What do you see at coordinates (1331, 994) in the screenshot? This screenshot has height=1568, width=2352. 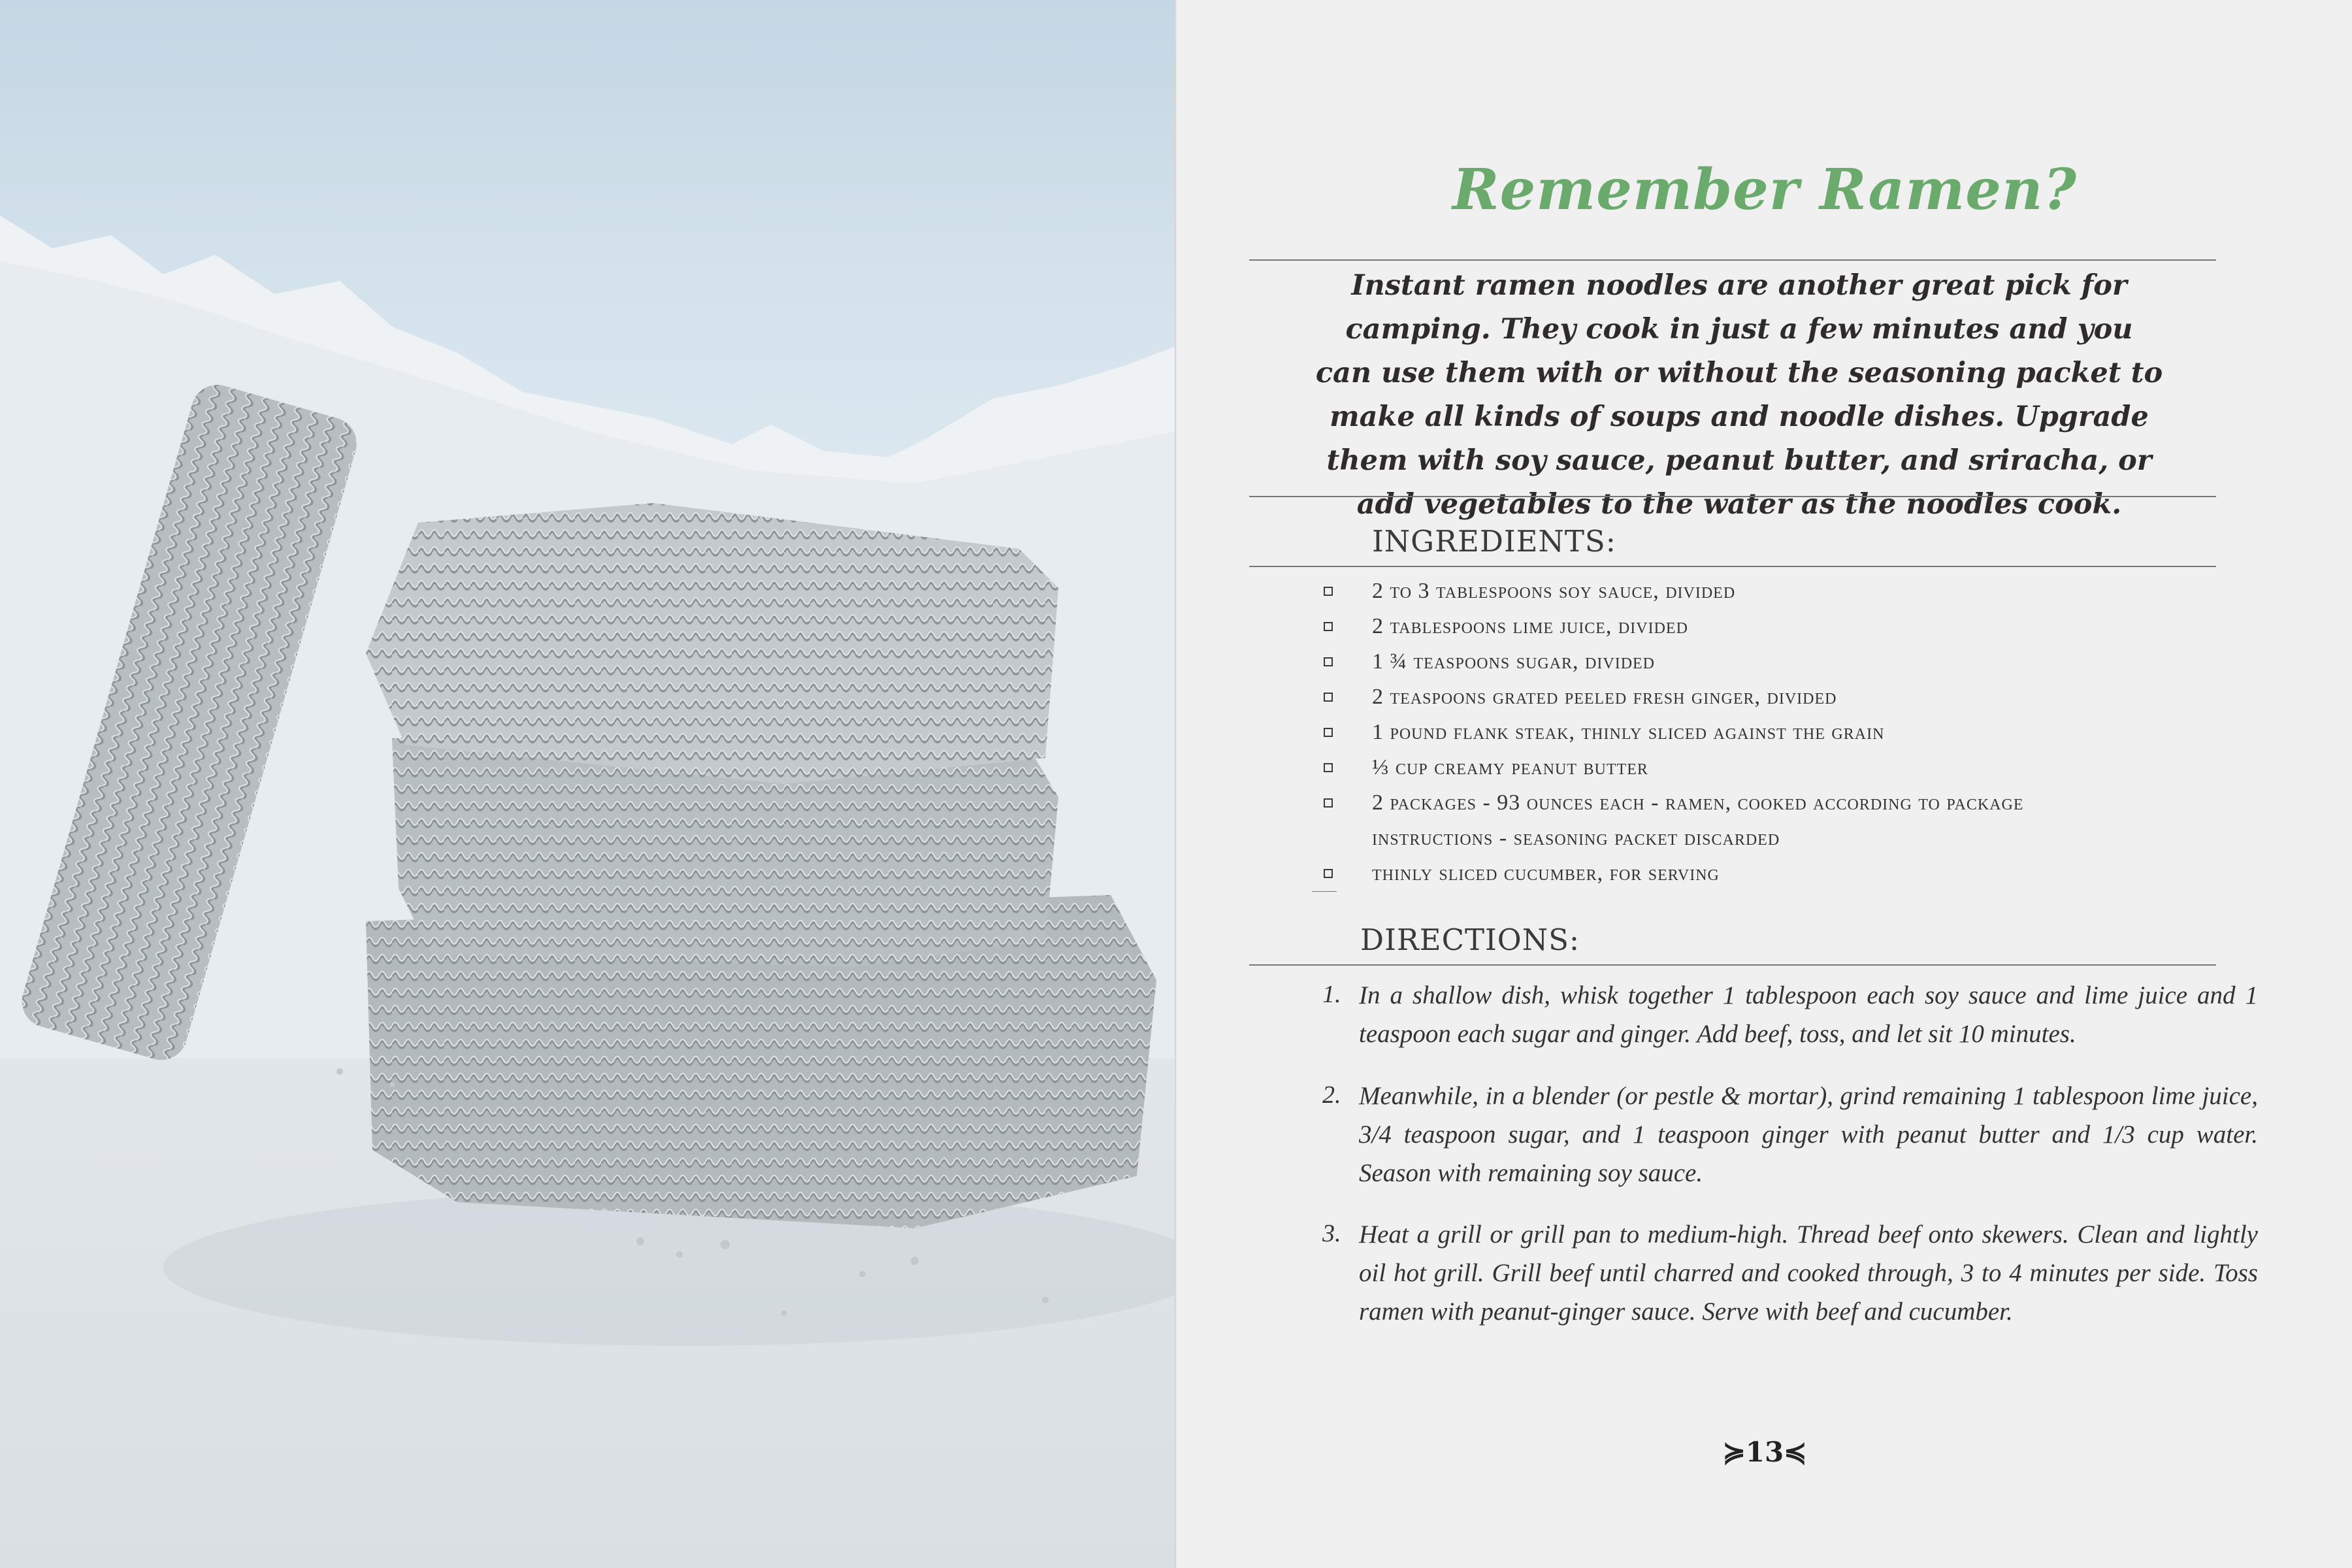 I see `step-number: 1.` at bounding box center [1331, 994].